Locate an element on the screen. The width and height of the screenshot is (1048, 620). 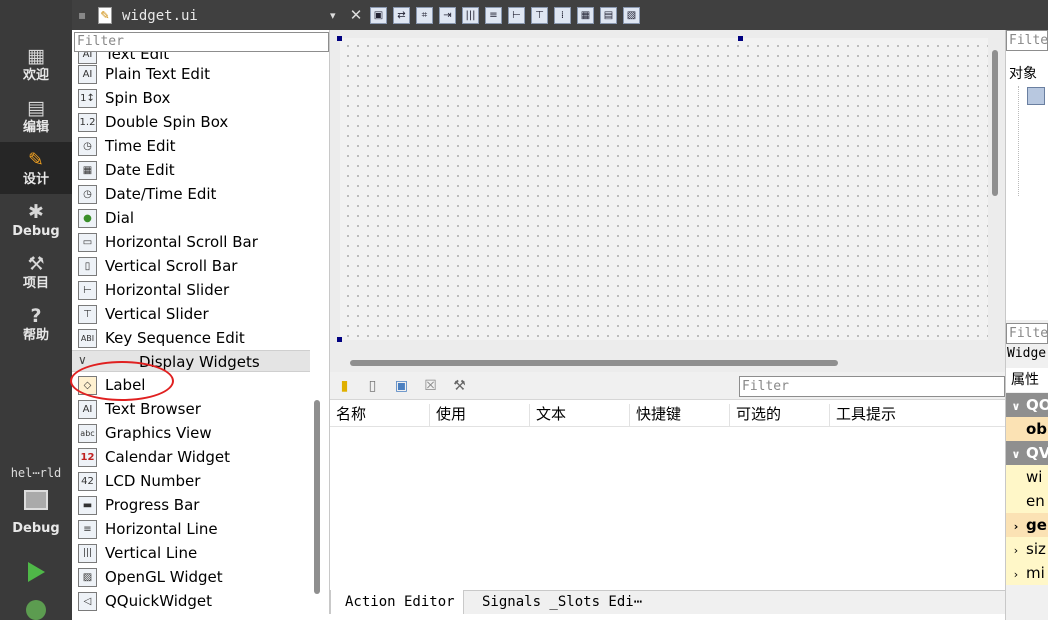
bug-icon: ✱ is located at coordinates (36, 212).